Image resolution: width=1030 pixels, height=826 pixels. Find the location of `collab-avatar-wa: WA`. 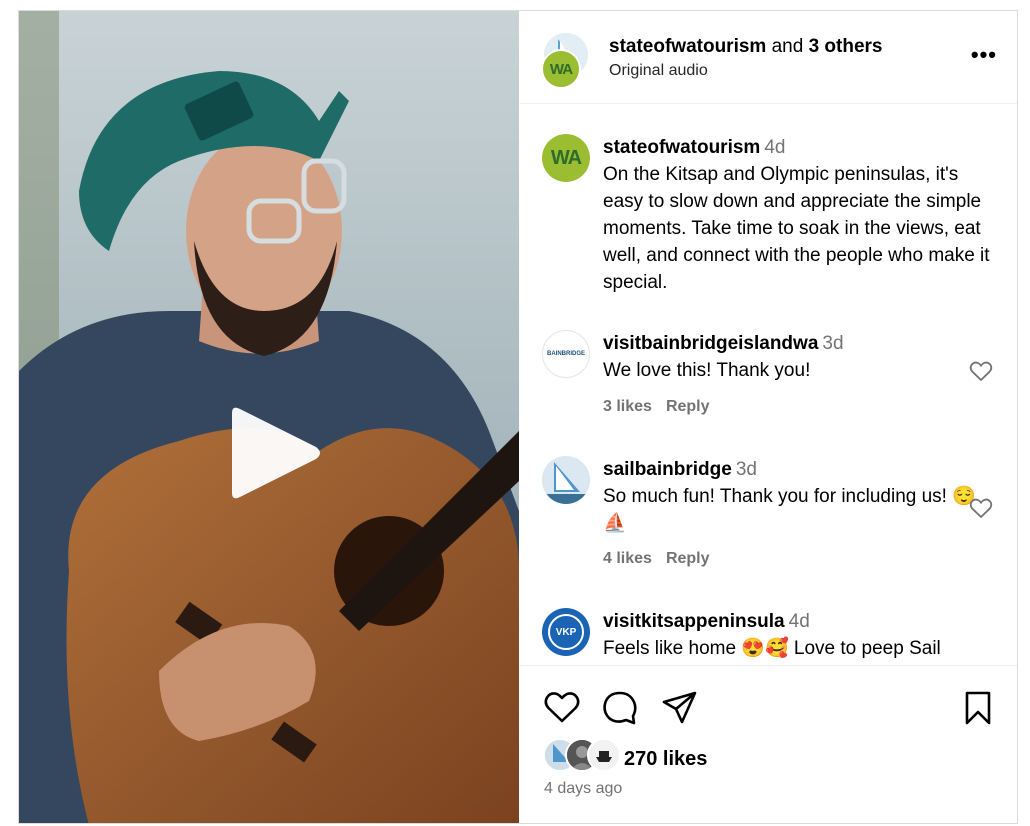

collab-avatar-wa: WA is located at coordinates (561, 69).